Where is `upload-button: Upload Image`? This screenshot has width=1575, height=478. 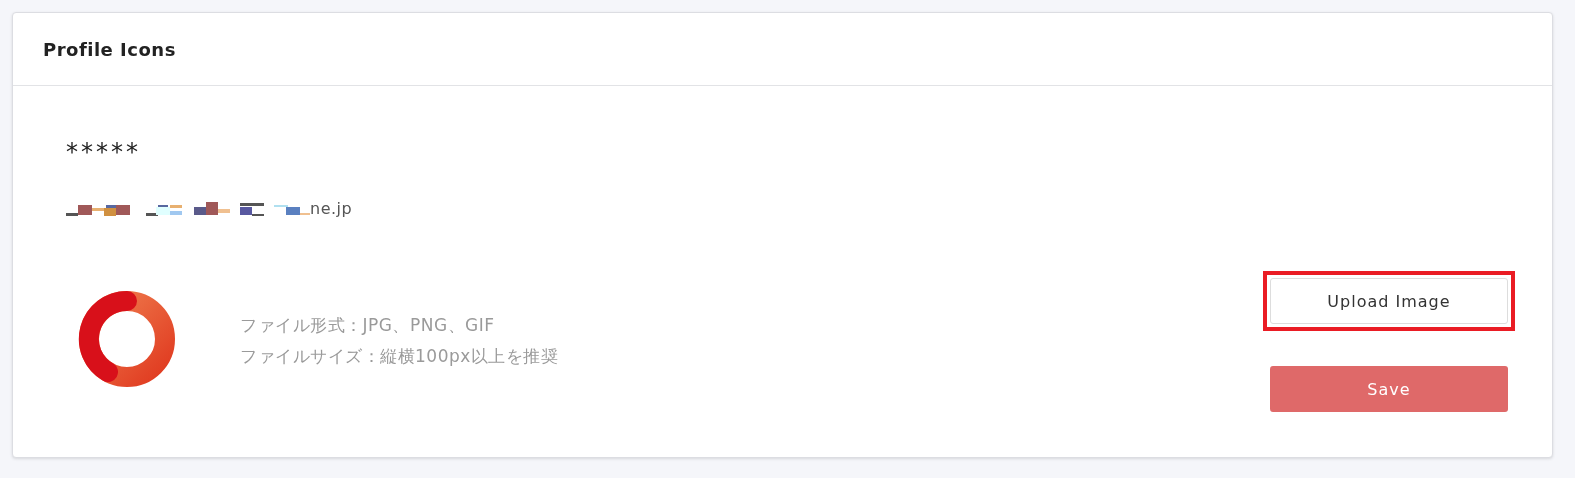 upload-button: Upload Image is located at coordinates (1389, 301).